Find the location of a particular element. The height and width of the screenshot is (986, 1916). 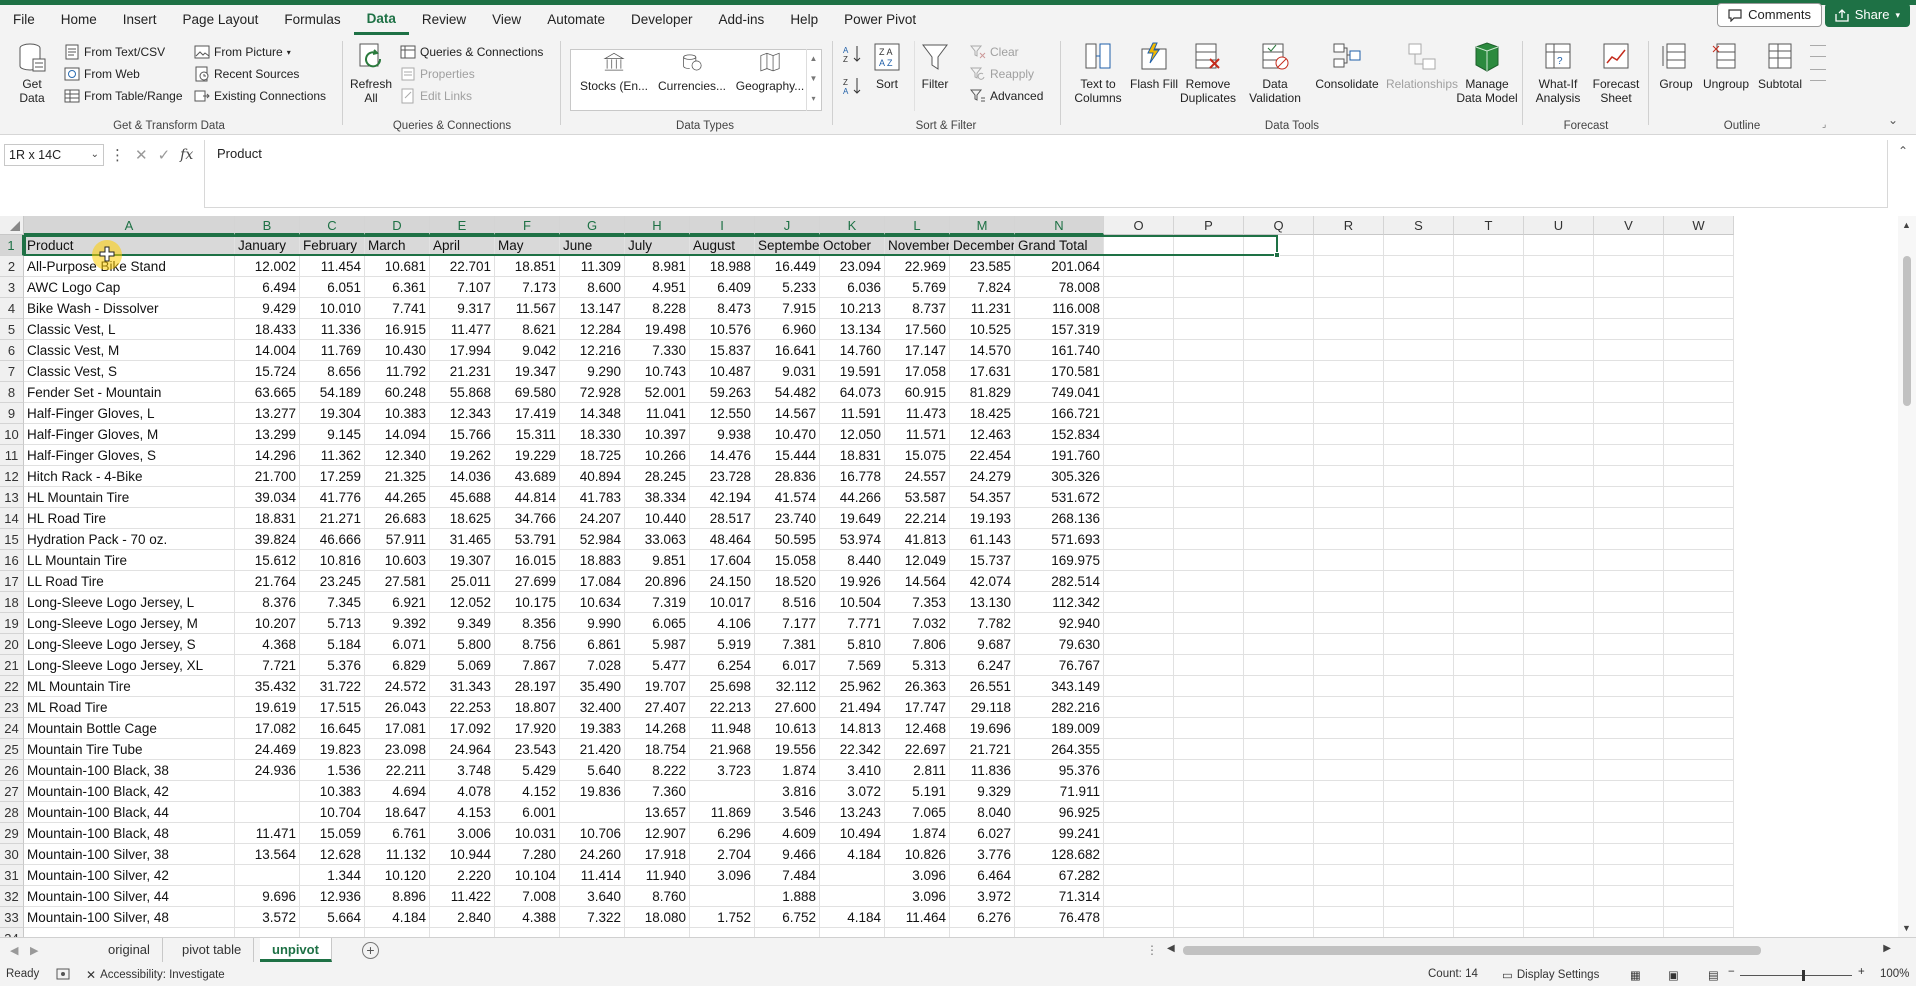

cell-q1 is located at coordinates (1279, 245).